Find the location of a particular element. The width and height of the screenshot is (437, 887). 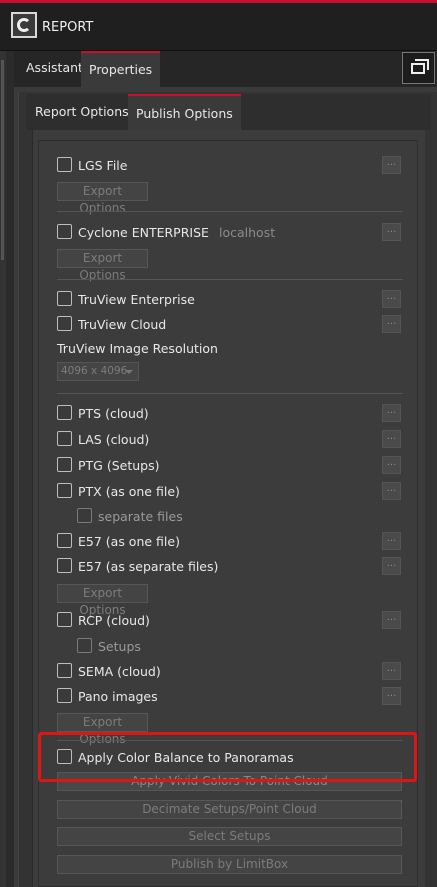

truview-cloud-checkbox is located at coordinates (64, 323).